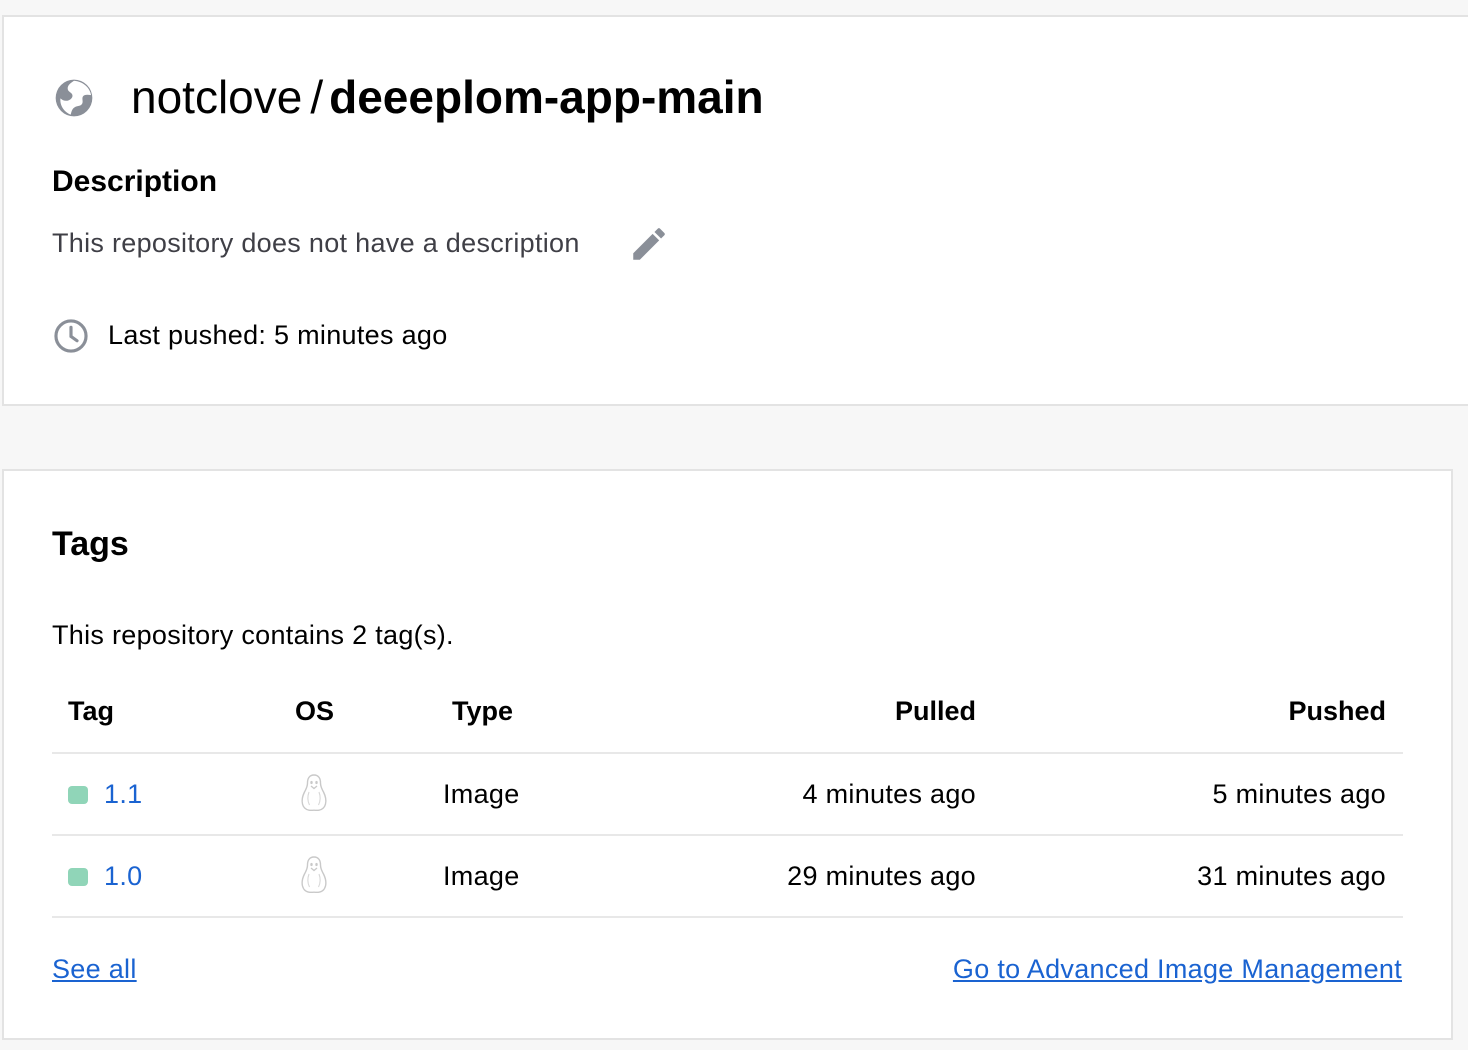  I want to click on pulled-cell: 29 minutes ago, so click(881, 876).